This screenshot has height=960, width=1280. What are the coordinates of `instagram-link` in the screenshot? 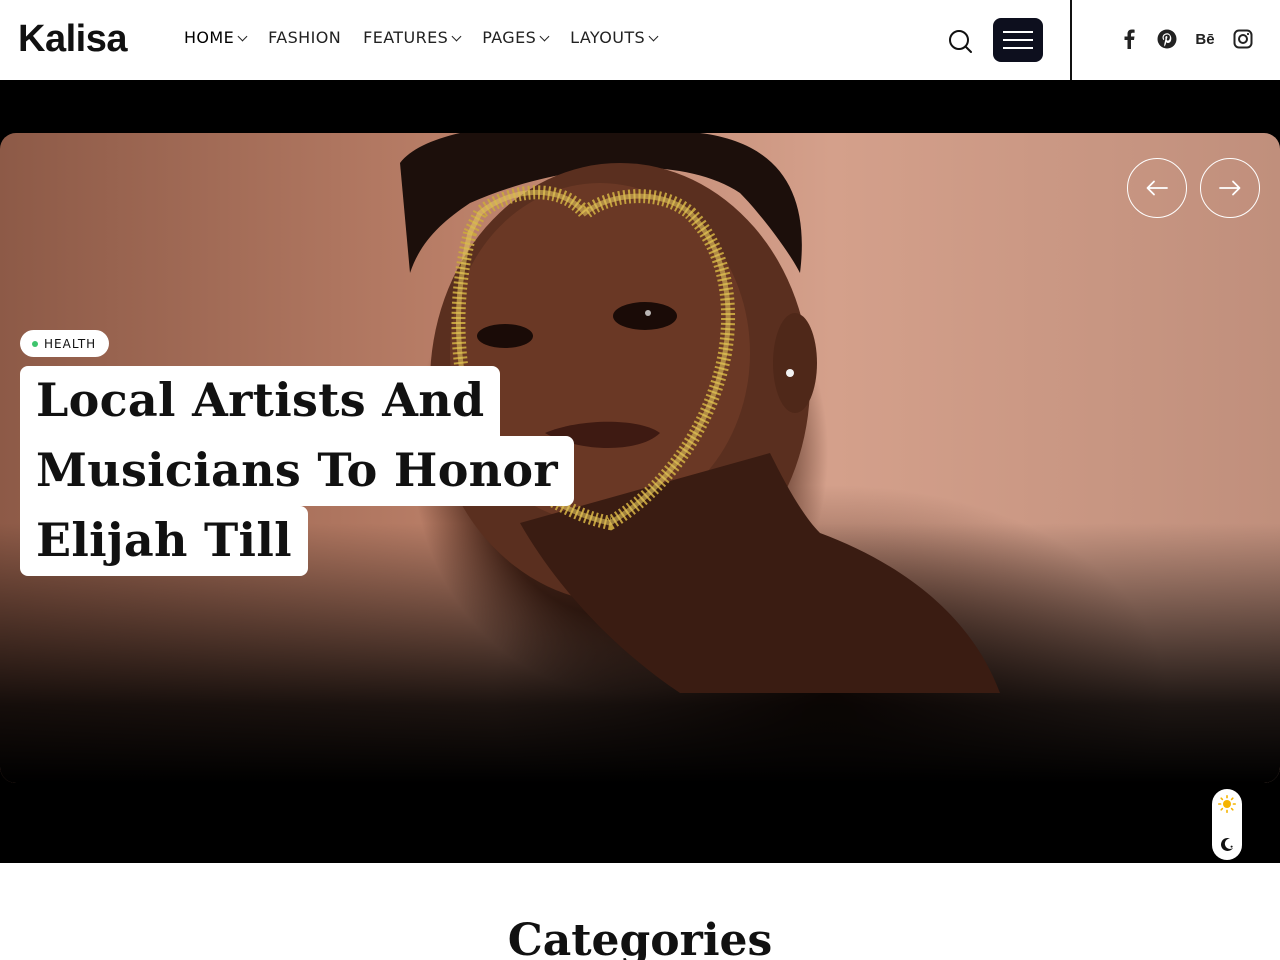 It's located at (1243, 39).